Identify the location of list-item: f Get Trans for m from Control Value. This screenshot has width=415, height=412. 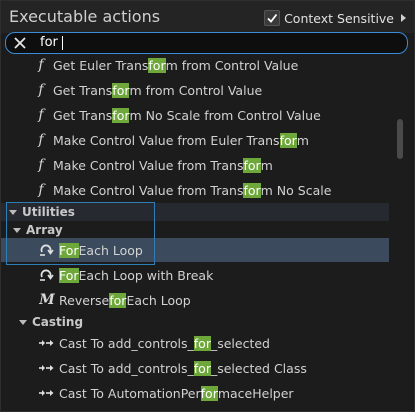
(195, 90).